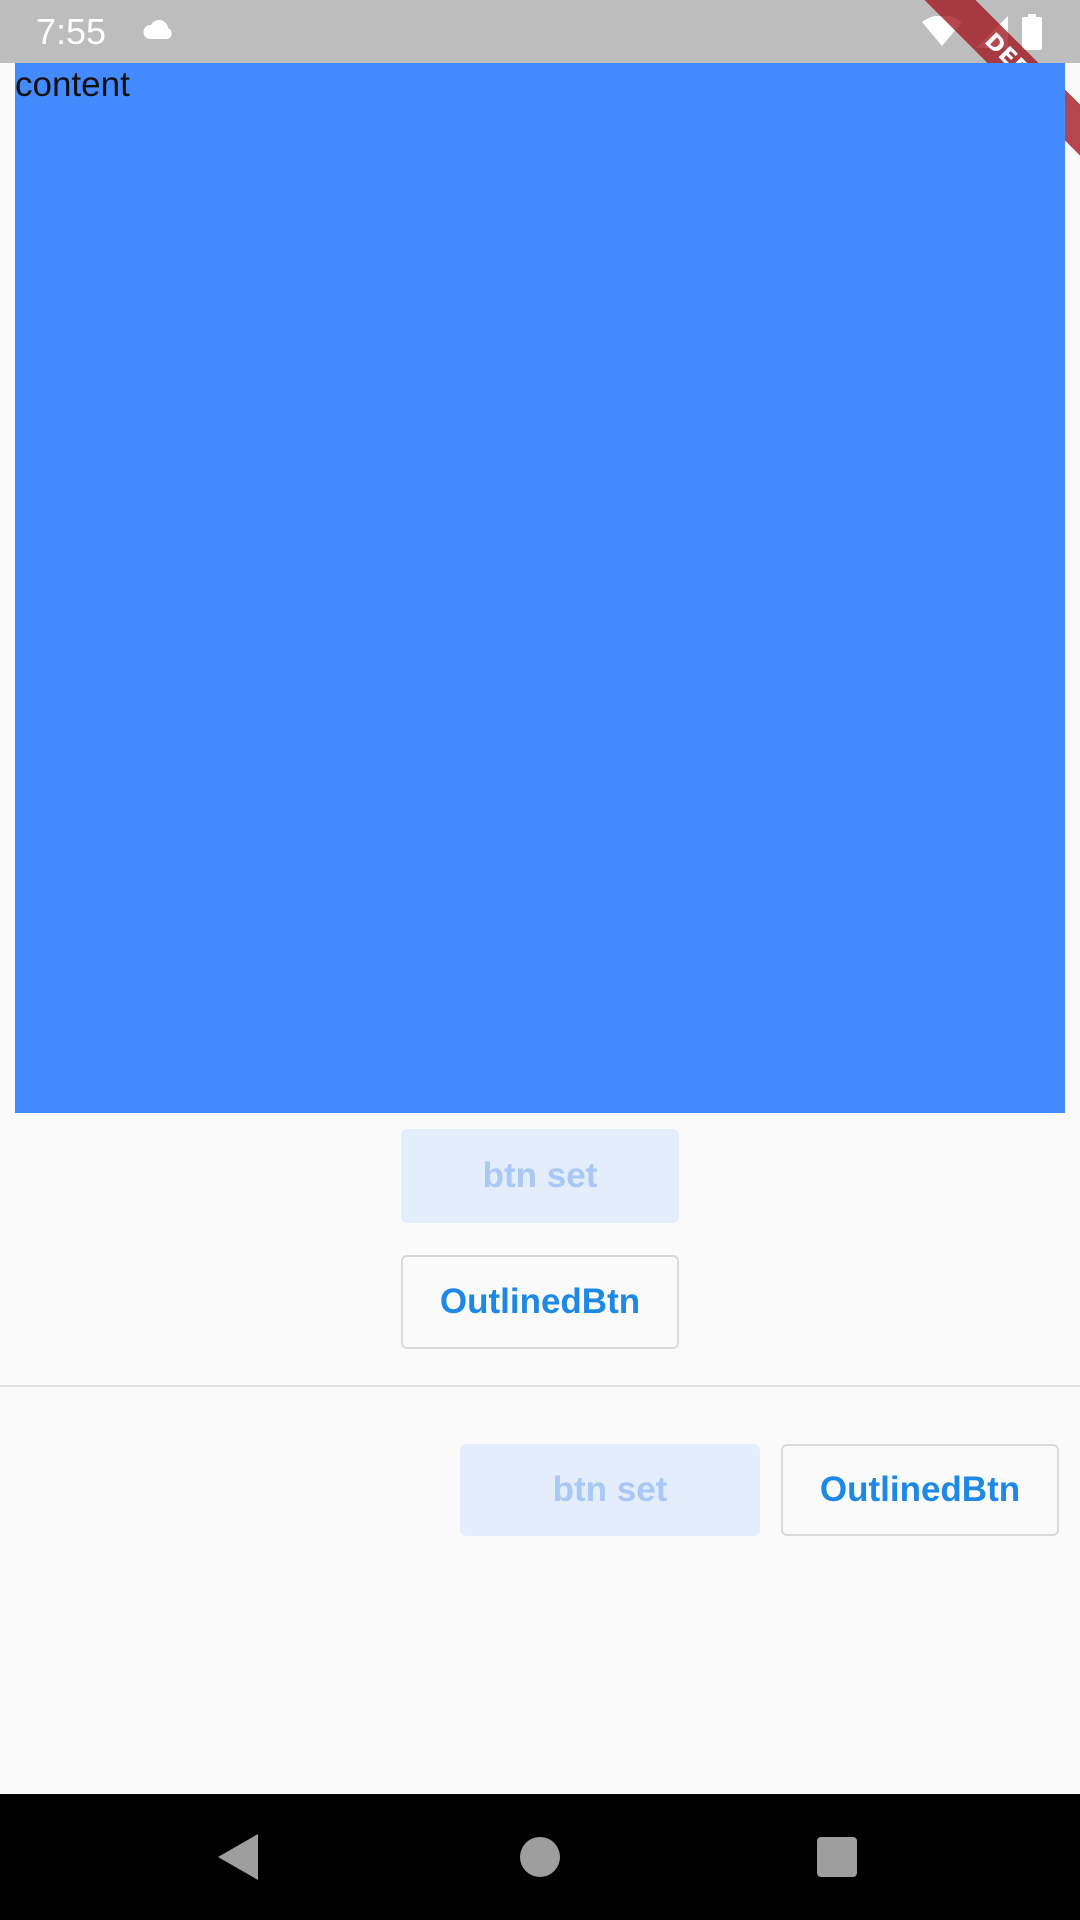  What do you see at coordinates (992, 32) in the screenshot?
I see `cell-signal-icon` at bounding box center [992, 32].